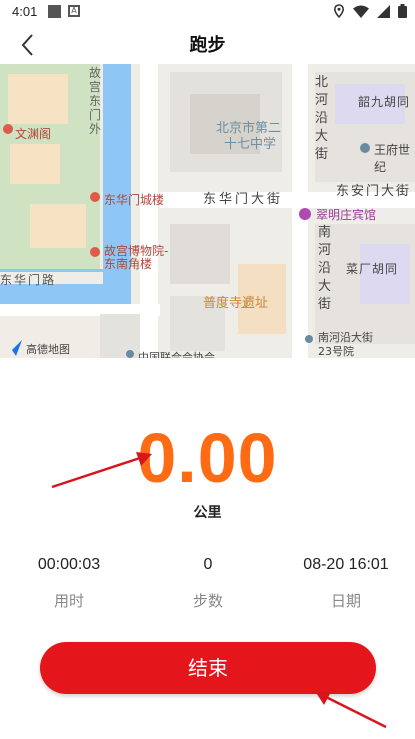  What do you see at coordinates (48, 349) in the screenshot?
I see `map-label: 高德地图` at bounding box center [48, 349].